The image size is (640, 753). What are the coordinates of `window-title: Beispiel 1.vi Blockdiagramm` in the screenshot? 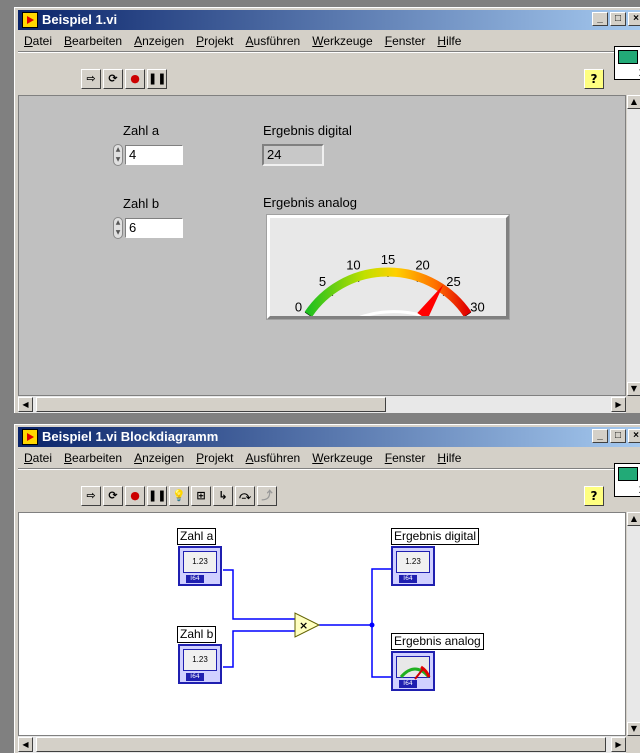 It's located at (130, 436).